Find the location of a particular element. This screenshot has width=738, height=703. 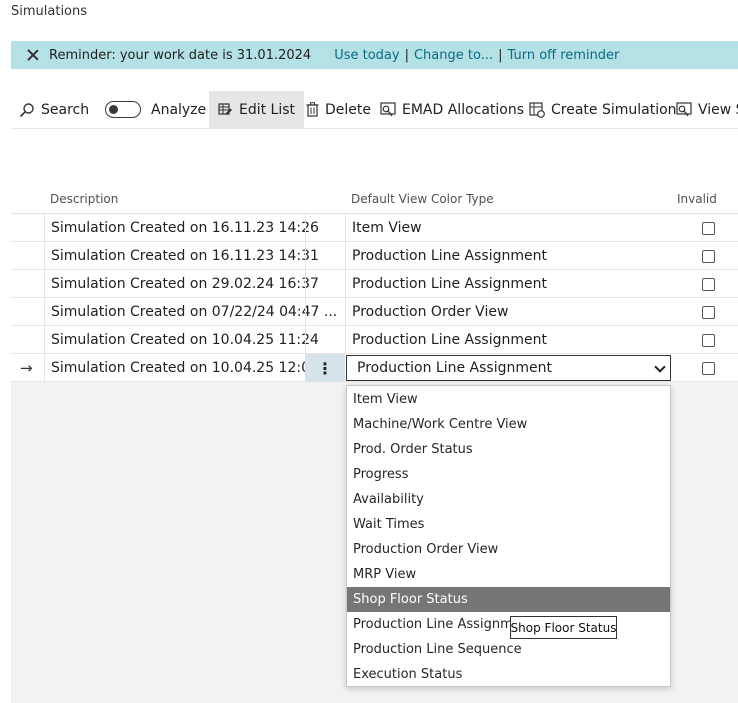

description-cell: Simulation Created on 10.04.25 12:07 is located at coordinates (185, 368).